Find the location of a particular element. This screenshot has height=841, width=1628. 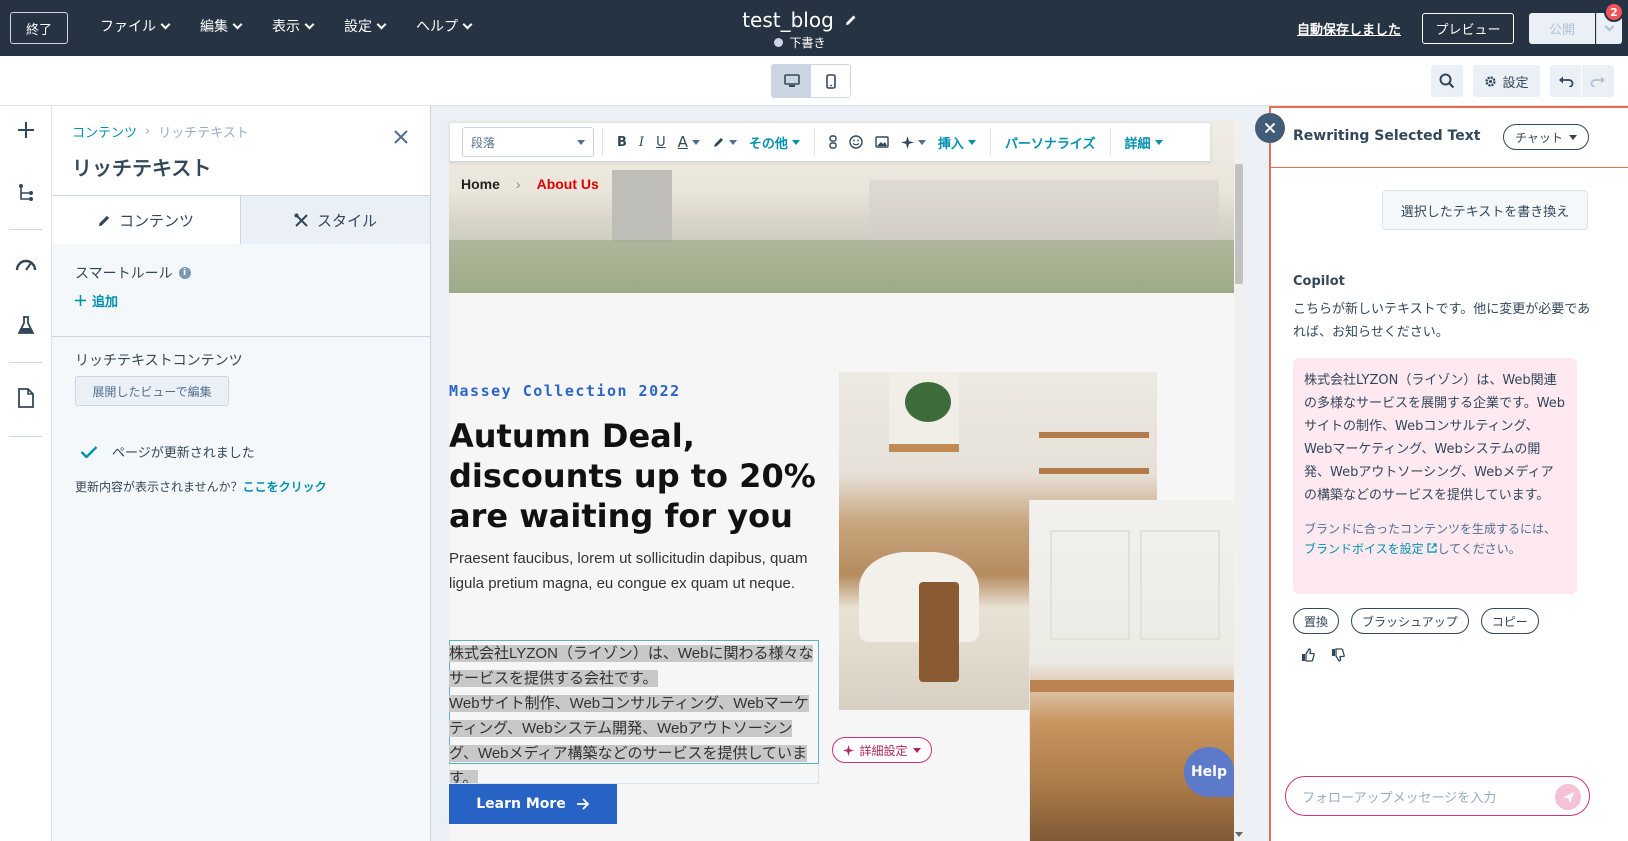

paragraph-format-select: 段落 is located at coordinates (528, 142).